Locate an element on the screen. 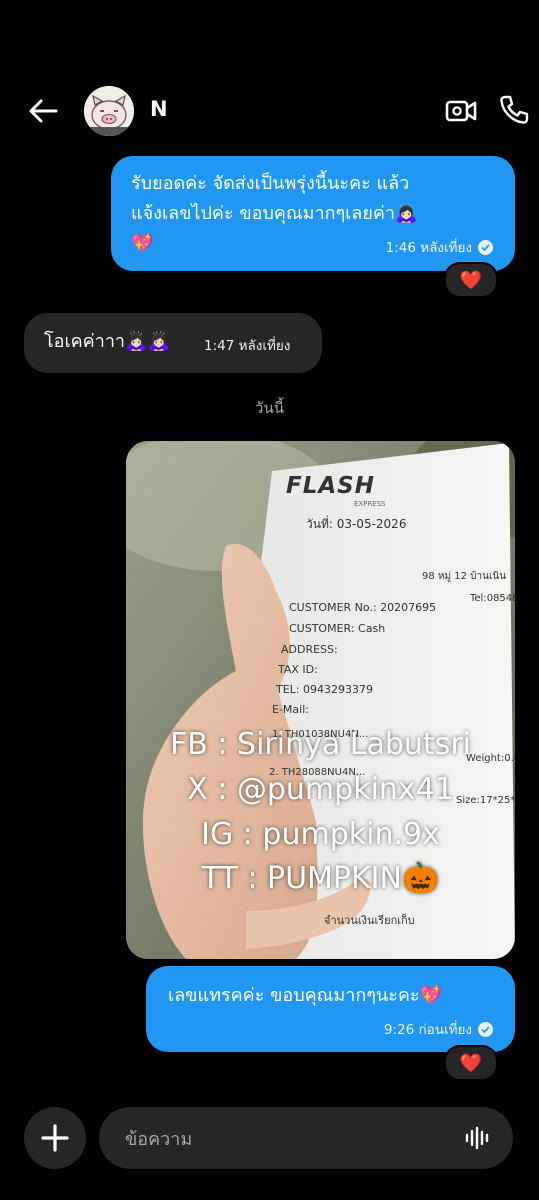  avatar is located at coordinates (109, 111).